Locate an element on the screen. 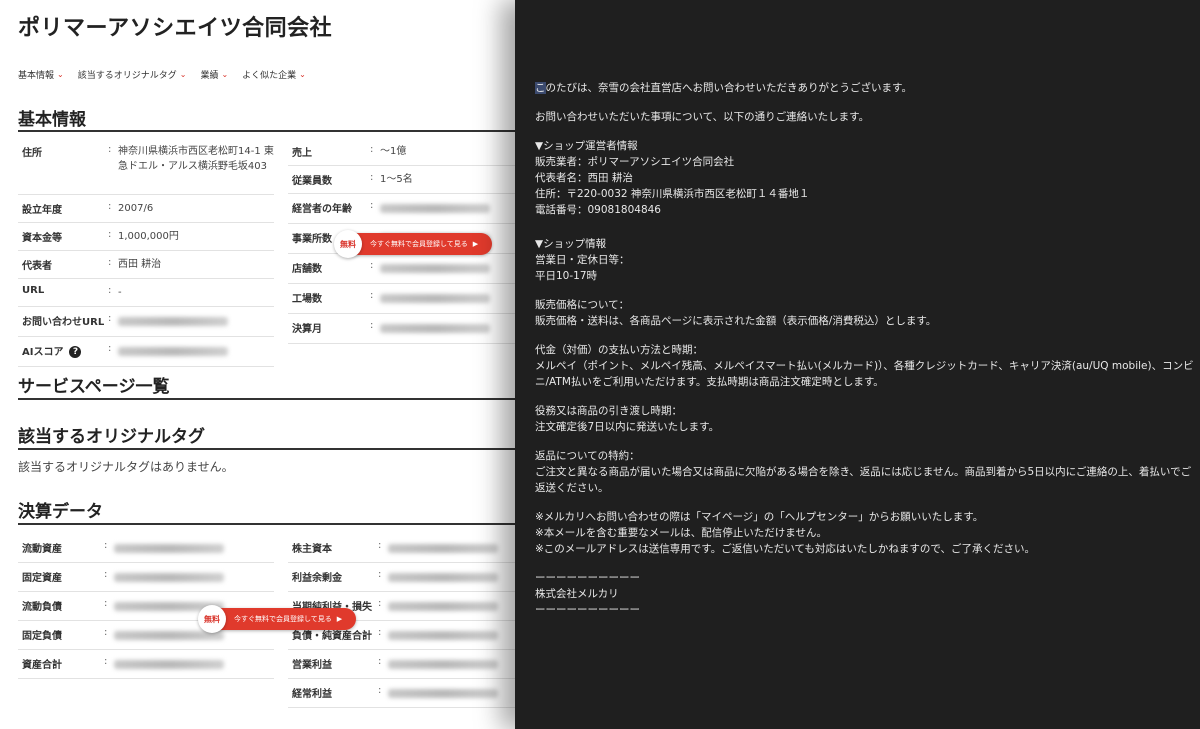 The width and height of the screenshot is (1200, 729). delivery-info: 役務又は商品の引き渡し時期： 注文確定後7日以内に発送いたします。 is located at coordinates (627, 419).